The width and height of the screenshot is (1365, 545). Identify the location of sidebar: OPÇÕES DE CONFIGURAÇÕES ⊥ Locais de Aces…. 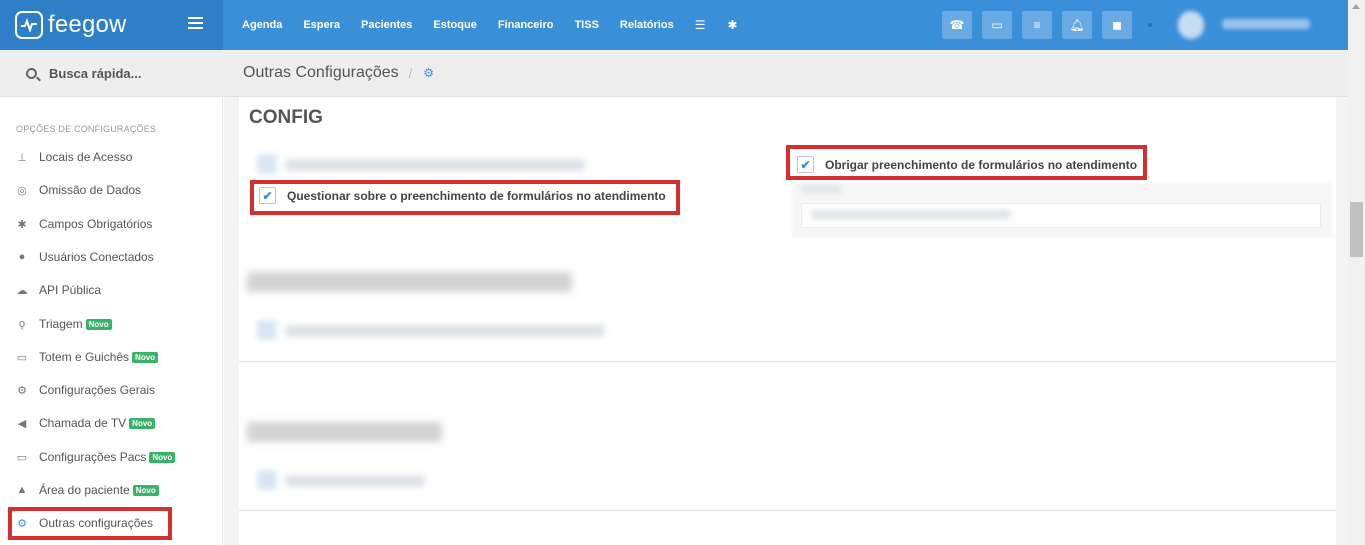
(111, 321).